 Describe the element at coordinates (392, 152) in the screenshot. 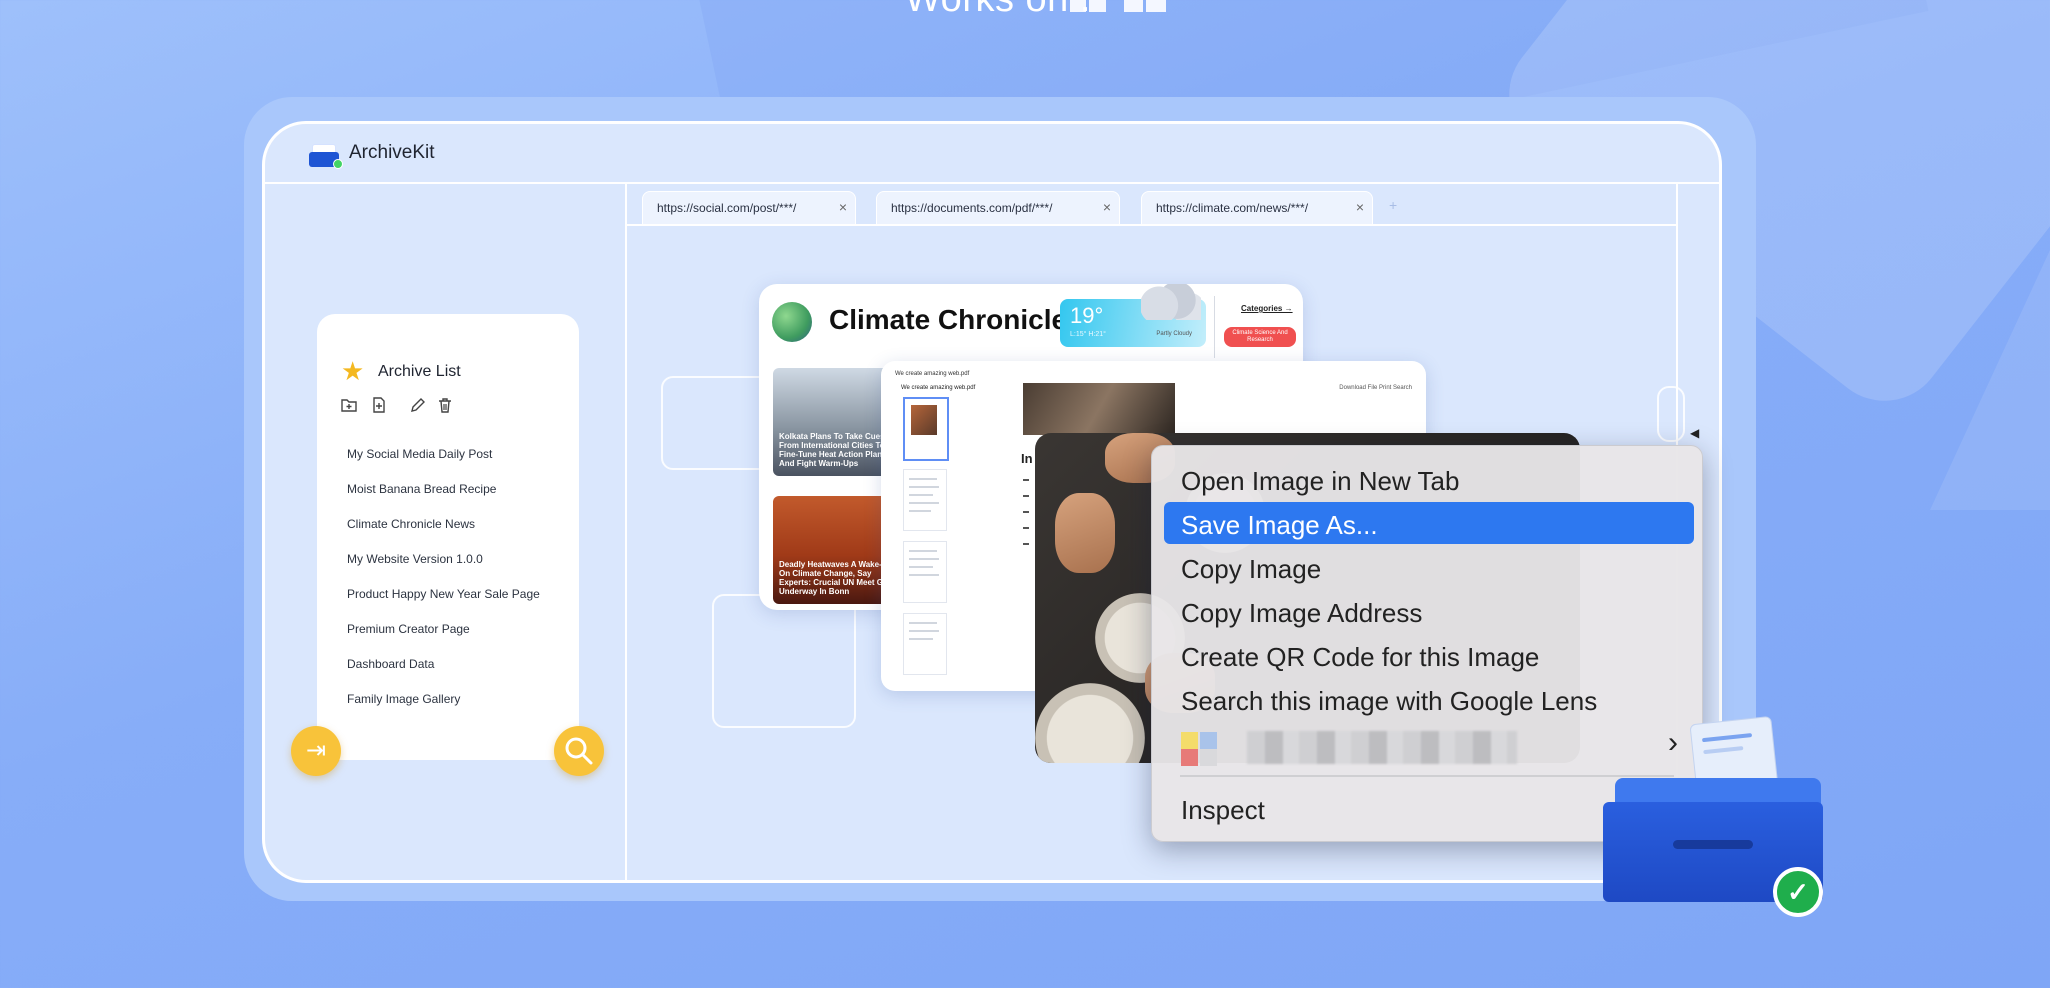

I see `app-title: ArchiveKit` at that location.